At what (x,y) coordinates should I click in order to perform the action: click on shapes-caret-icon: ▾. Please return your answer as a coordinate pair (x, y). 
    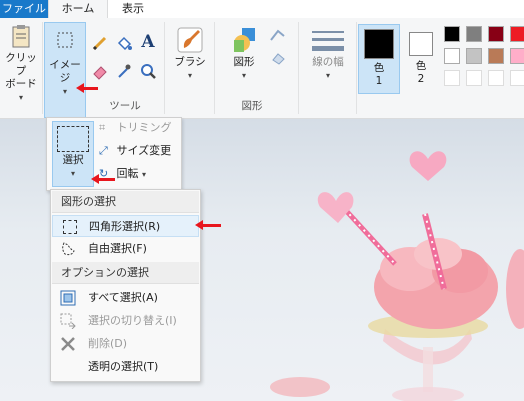
    Looking at the image, I should click on (243, 75).